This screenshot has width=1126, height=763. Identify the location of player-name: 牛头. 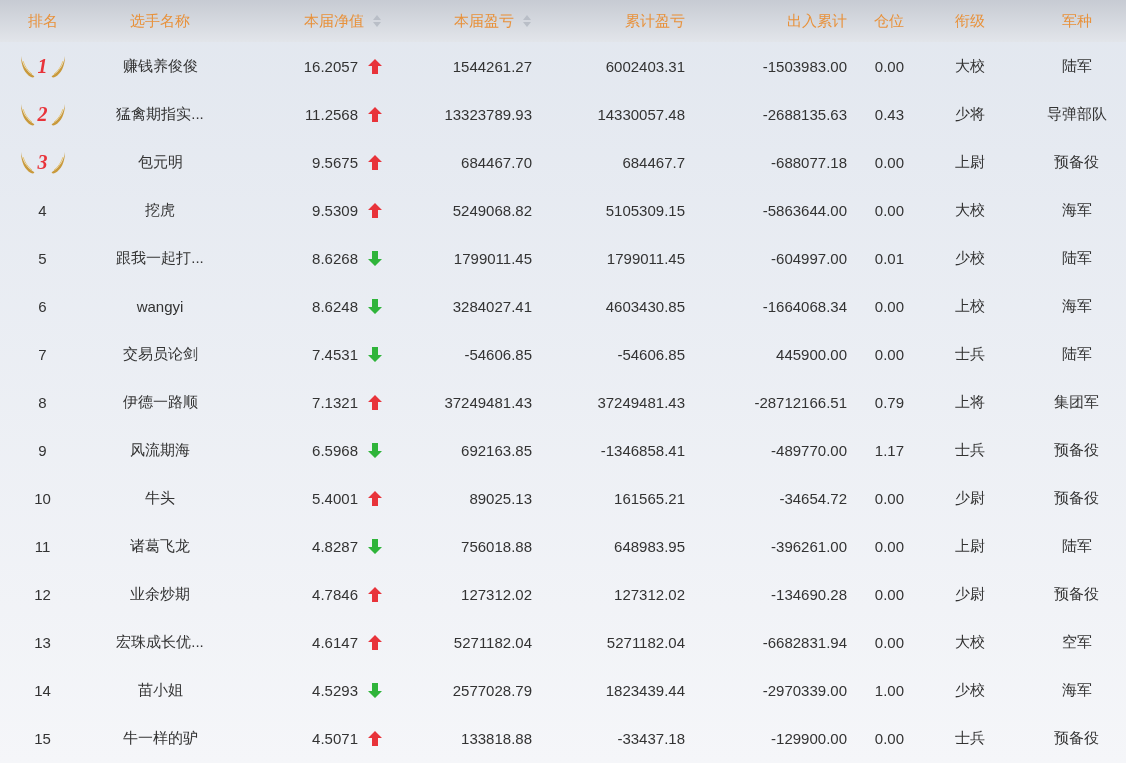
(160, 498).